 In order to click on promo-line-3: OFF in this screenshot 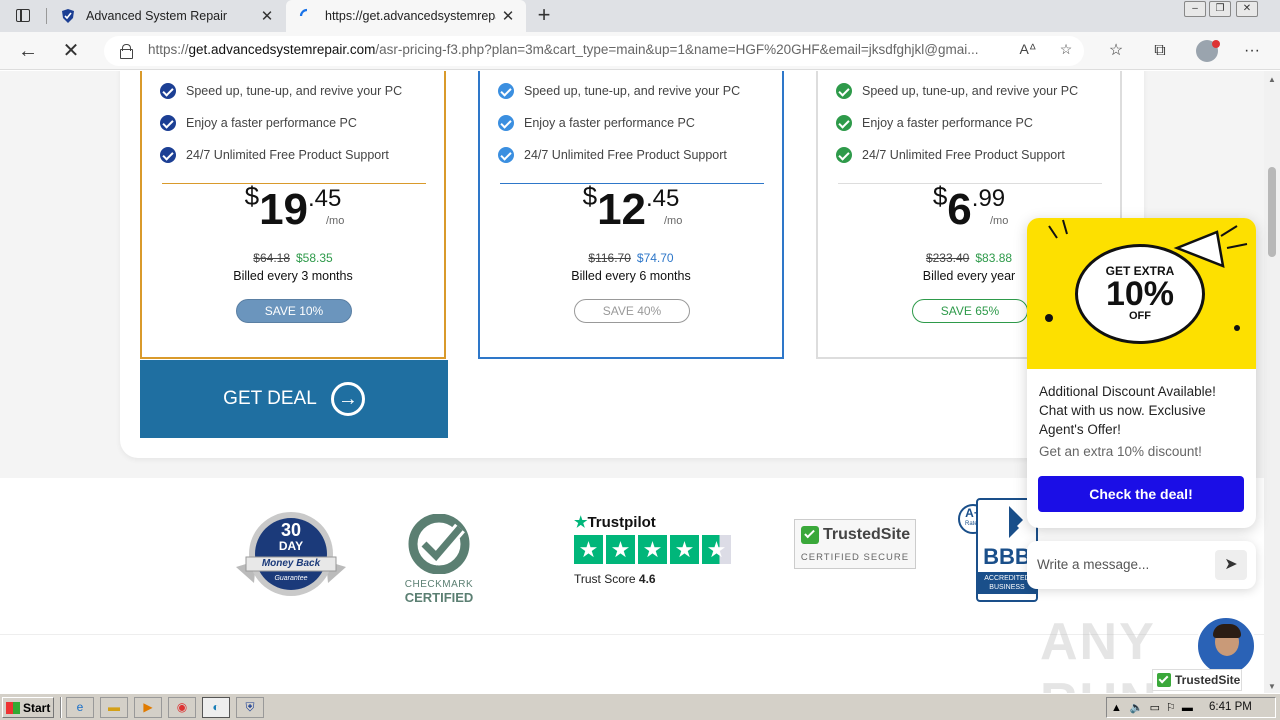, I will do `click(1140, 316)`.